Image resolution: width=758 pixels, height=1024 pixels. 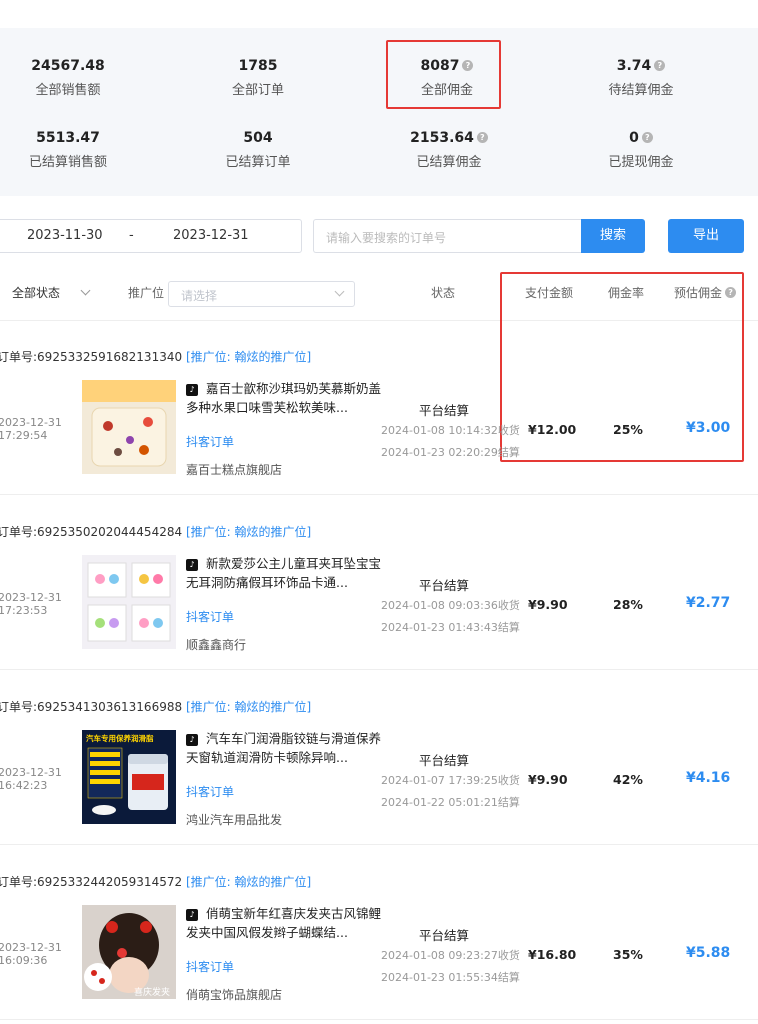 I want to click on order-number: 订单号:6925332591682131340 [推广位: 翰炫的推广位], so click(x=155, y=356).